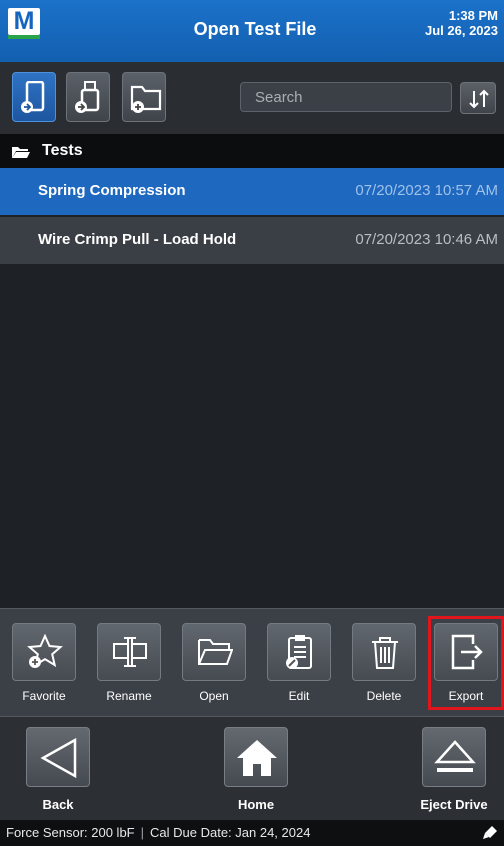 Image resolution: width=504 pixels, height=846 pixels. I want to click on search-input: Search, so click(346, 97).